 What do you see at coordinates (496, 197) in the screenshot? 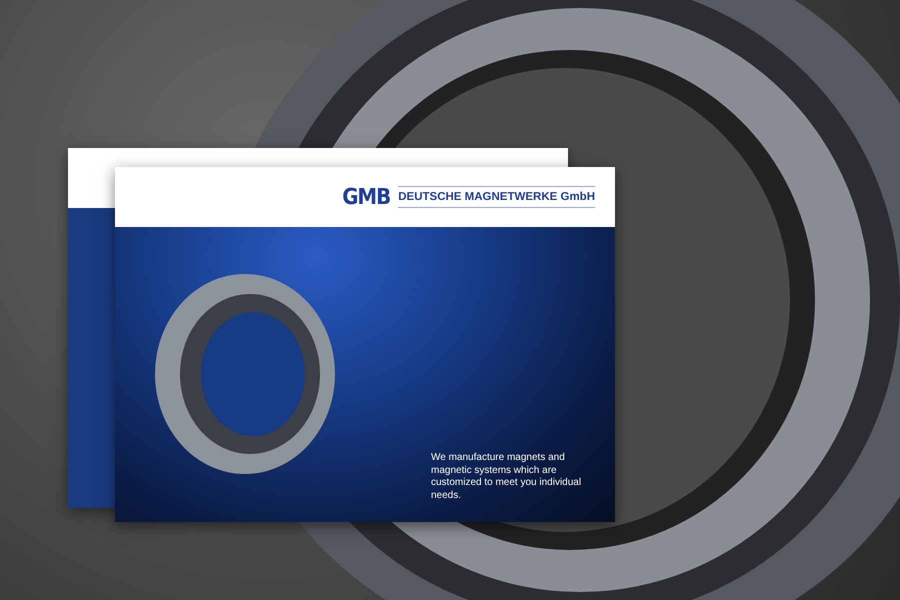
I see `company-name: DEUTSCHE MAGNETWERKE GmbH` at bounding box center [496, 197].